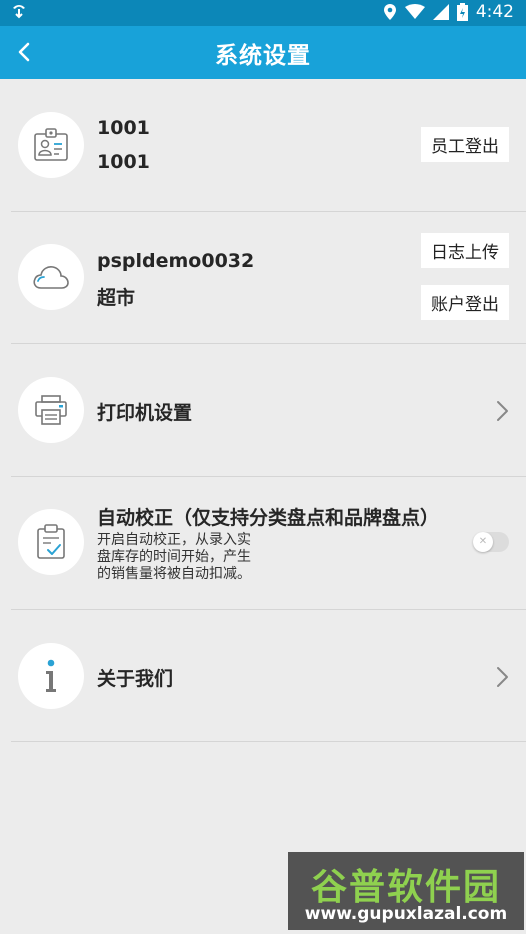 This screenshot has height=934, width=526. I want to click on clipboard-check-icon, so click(51, 541).